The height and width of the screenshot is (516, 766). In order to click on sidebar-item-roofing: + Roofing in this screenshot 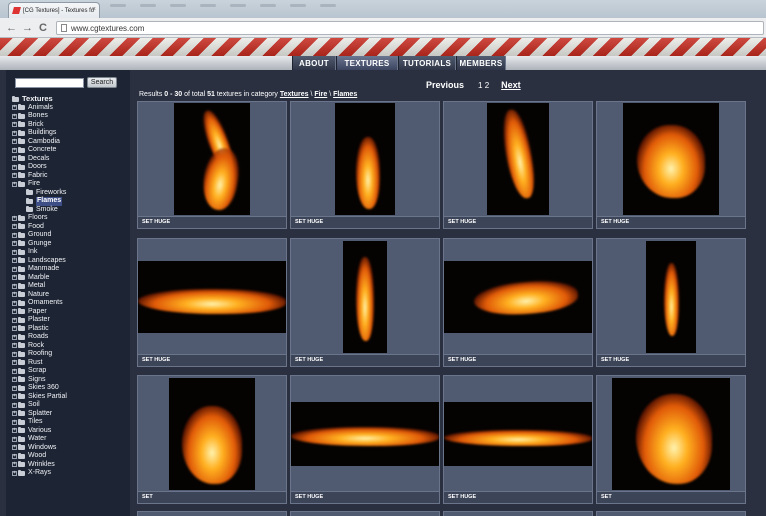, I will do `click(39, 354)`.